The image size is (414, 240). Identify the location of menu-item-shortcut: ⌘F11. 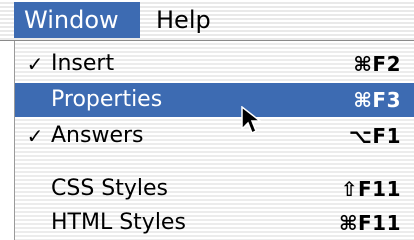
(369, 223).